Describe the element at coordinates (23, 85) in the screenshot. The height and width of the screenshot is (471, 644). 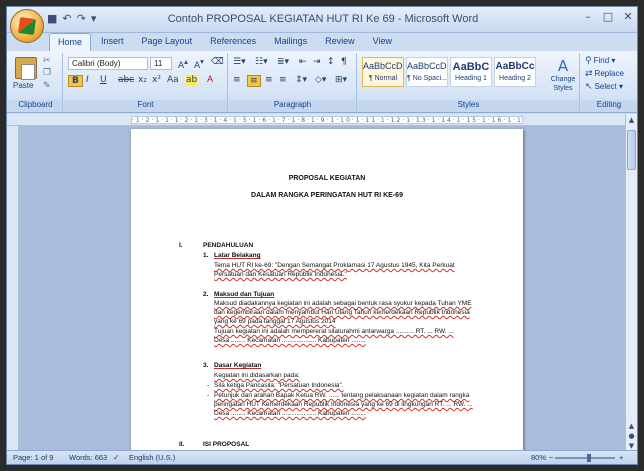
I see `paste-button: Paste` at that location.